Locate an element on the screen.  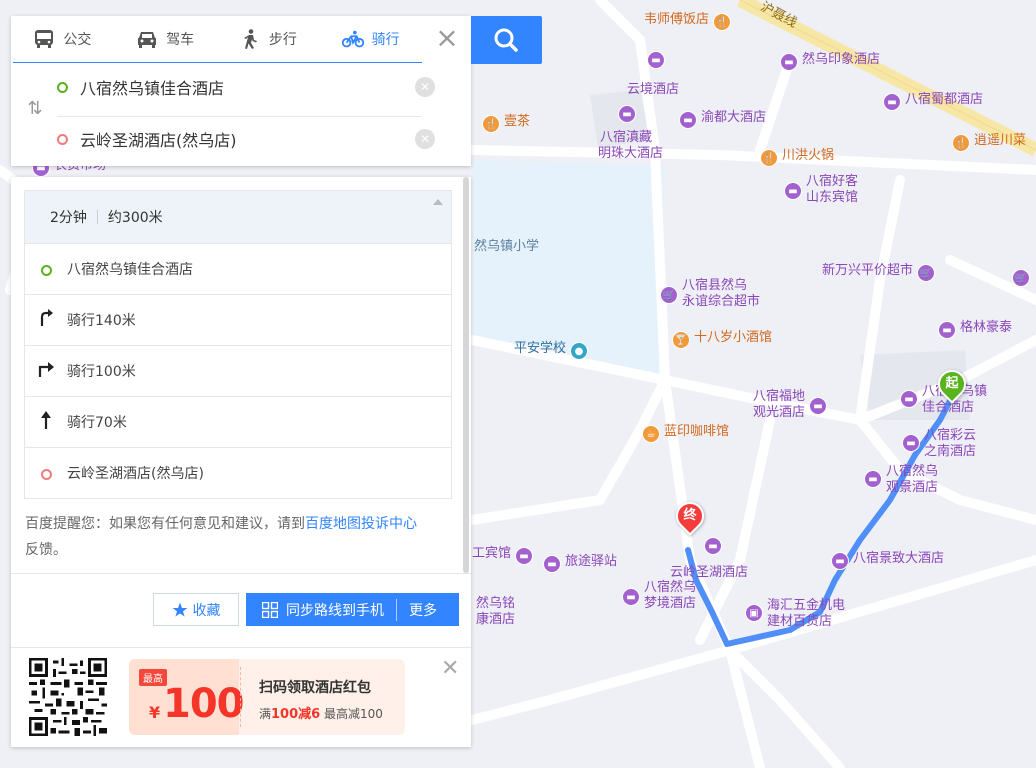
route-step: 骑行100米 is located at coordinates (238, 370).